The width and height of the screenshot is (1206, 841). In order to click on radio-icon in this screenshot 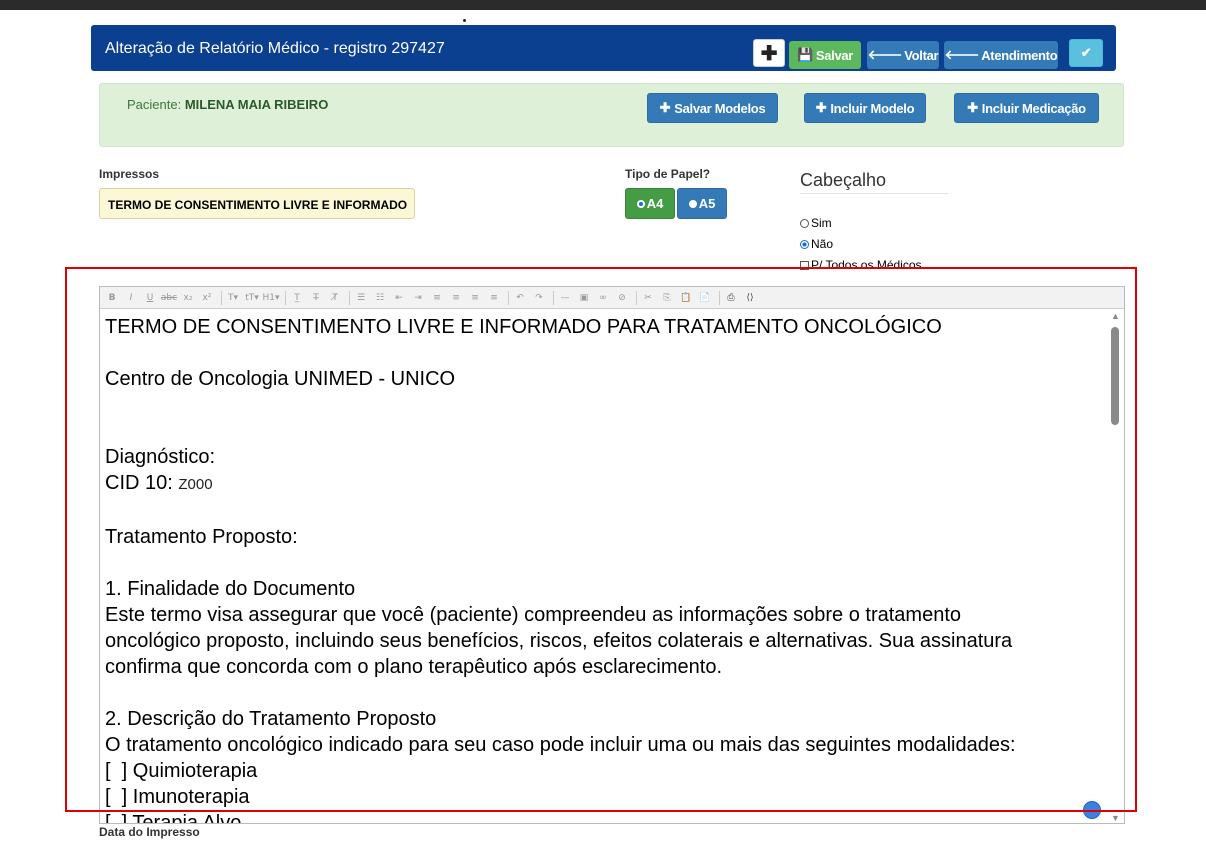, I will do `click(804, 223)`.